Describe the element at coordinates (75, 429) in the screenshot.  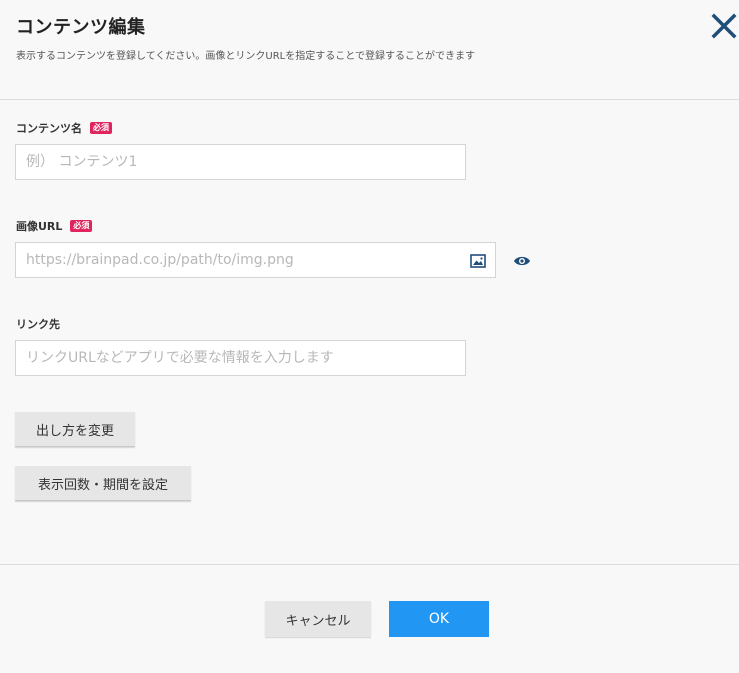
I see `change-display-button: 出し方を変更` at that location.